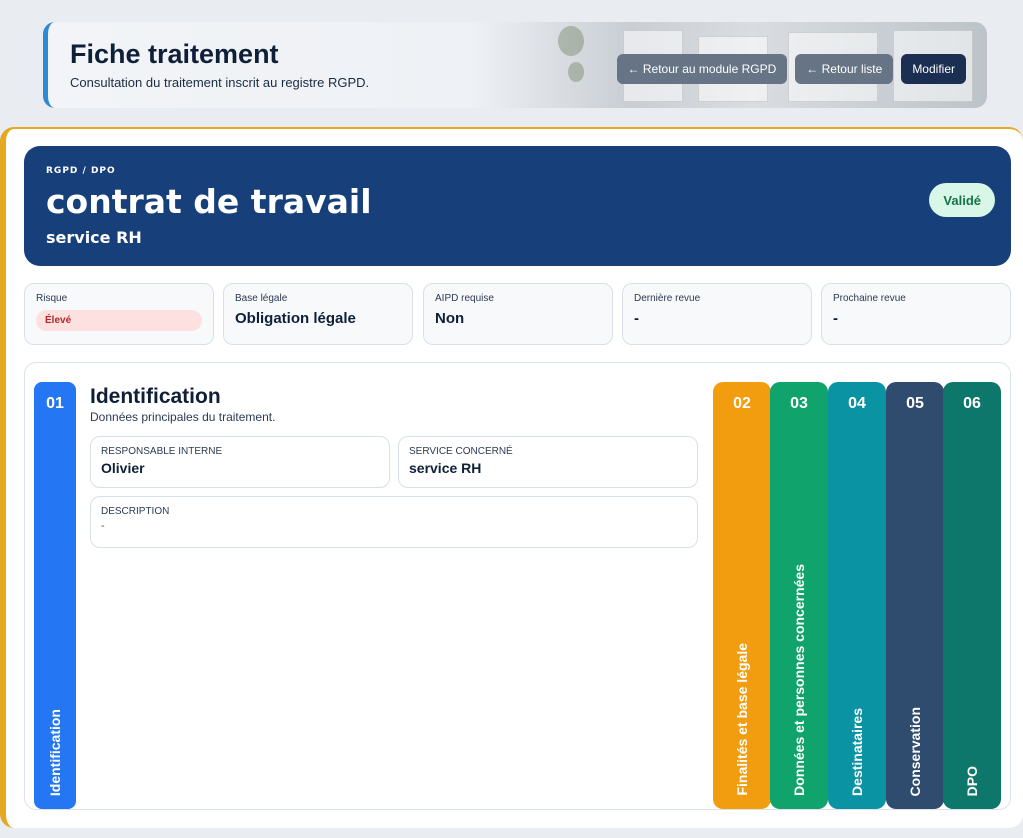 This screenshot has width=1023, height=838. What do you see at coordinates (702, 69) in the screenshot?
I see `back-to-module-button: ← Retour au module RGPD` at bounding box center [702, 69].